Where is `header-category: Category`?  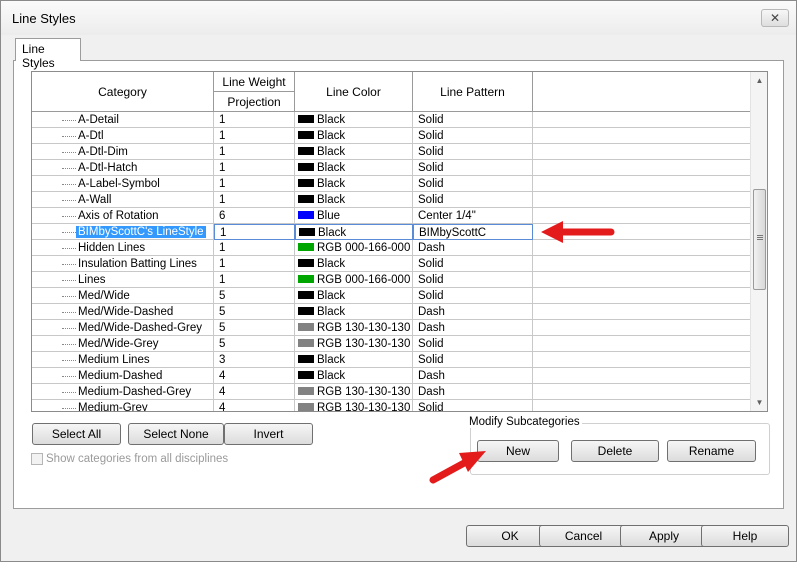
header-category: Category is located at coordinates (123, 92).